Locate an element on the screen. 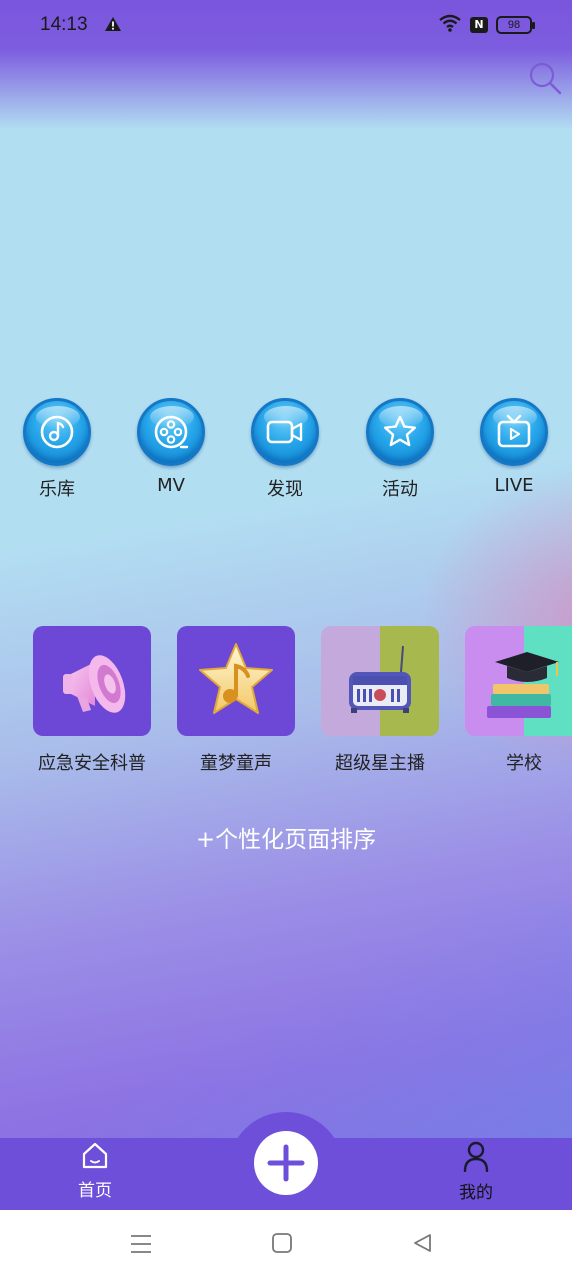 The image size is (572, 1280). system-back-button is located at coordinates (422, 1245).